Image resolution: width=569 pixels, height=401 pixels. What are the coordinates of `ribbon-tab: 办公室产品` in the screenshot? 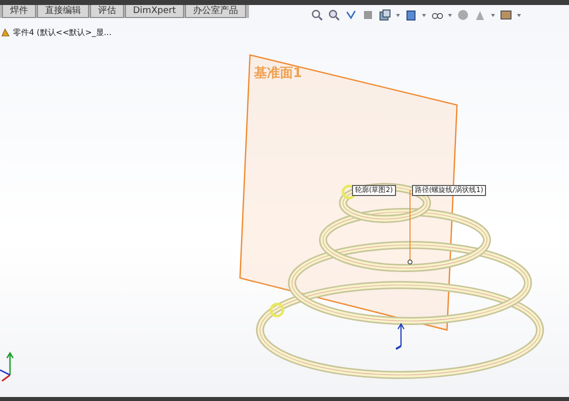 It's located at (215, 11).